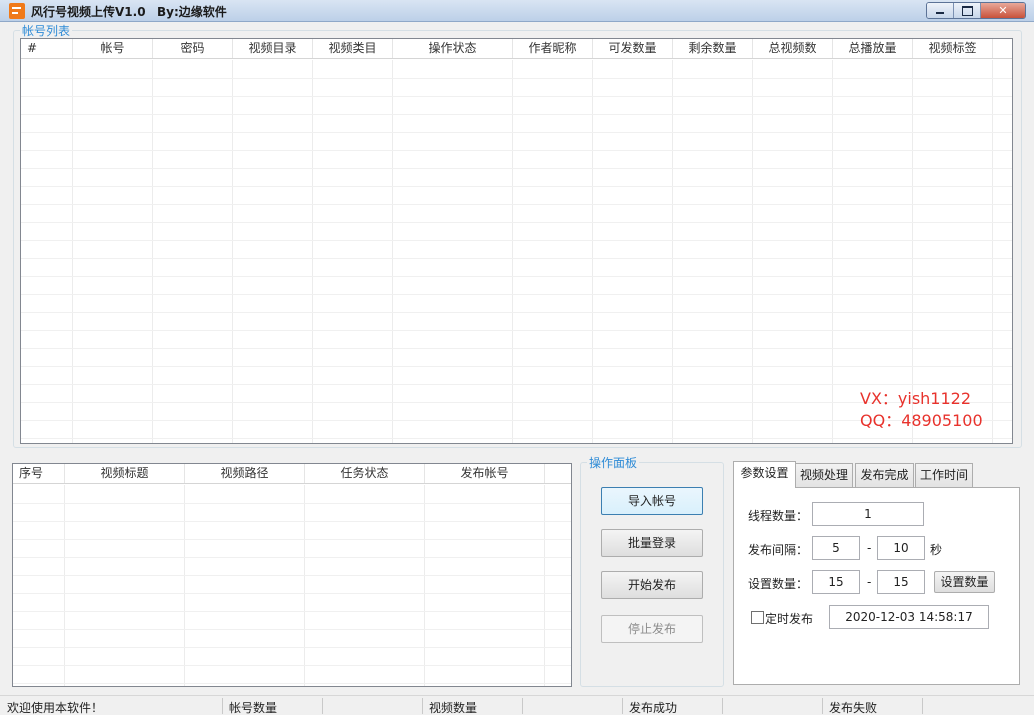 The image size is (1034, 715). What do you see at coordinates (517, 705) in the screenshot?
I see `status-bar: 欢迎使用本软件！ 帐号数量 视频数量 发布成功 发布失败` at bounding box center [517, 705].